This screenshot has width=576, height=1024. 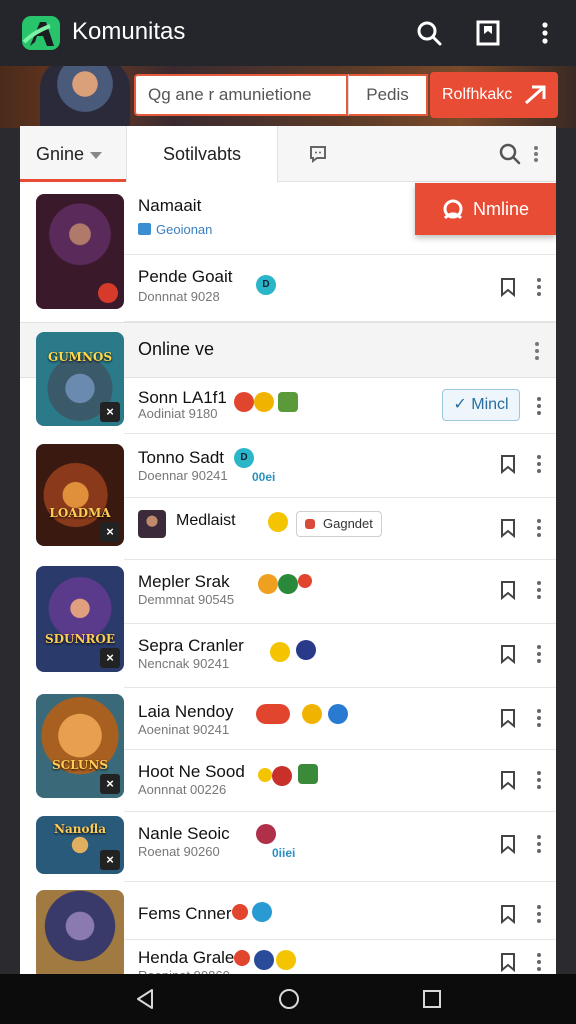 What do you see at coordinates (288, 154) in the screenshot?
I see `tab-bar: Gnine Sotilvabts` at bounding box center [288, 154].